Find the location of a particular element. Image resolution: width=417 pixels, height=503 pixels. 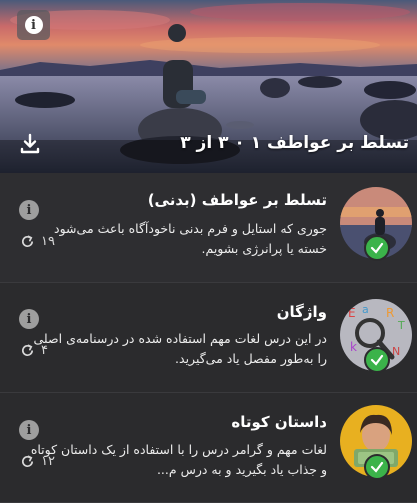

repeat-count-value: ۴ is located at coordinates (44, 350).